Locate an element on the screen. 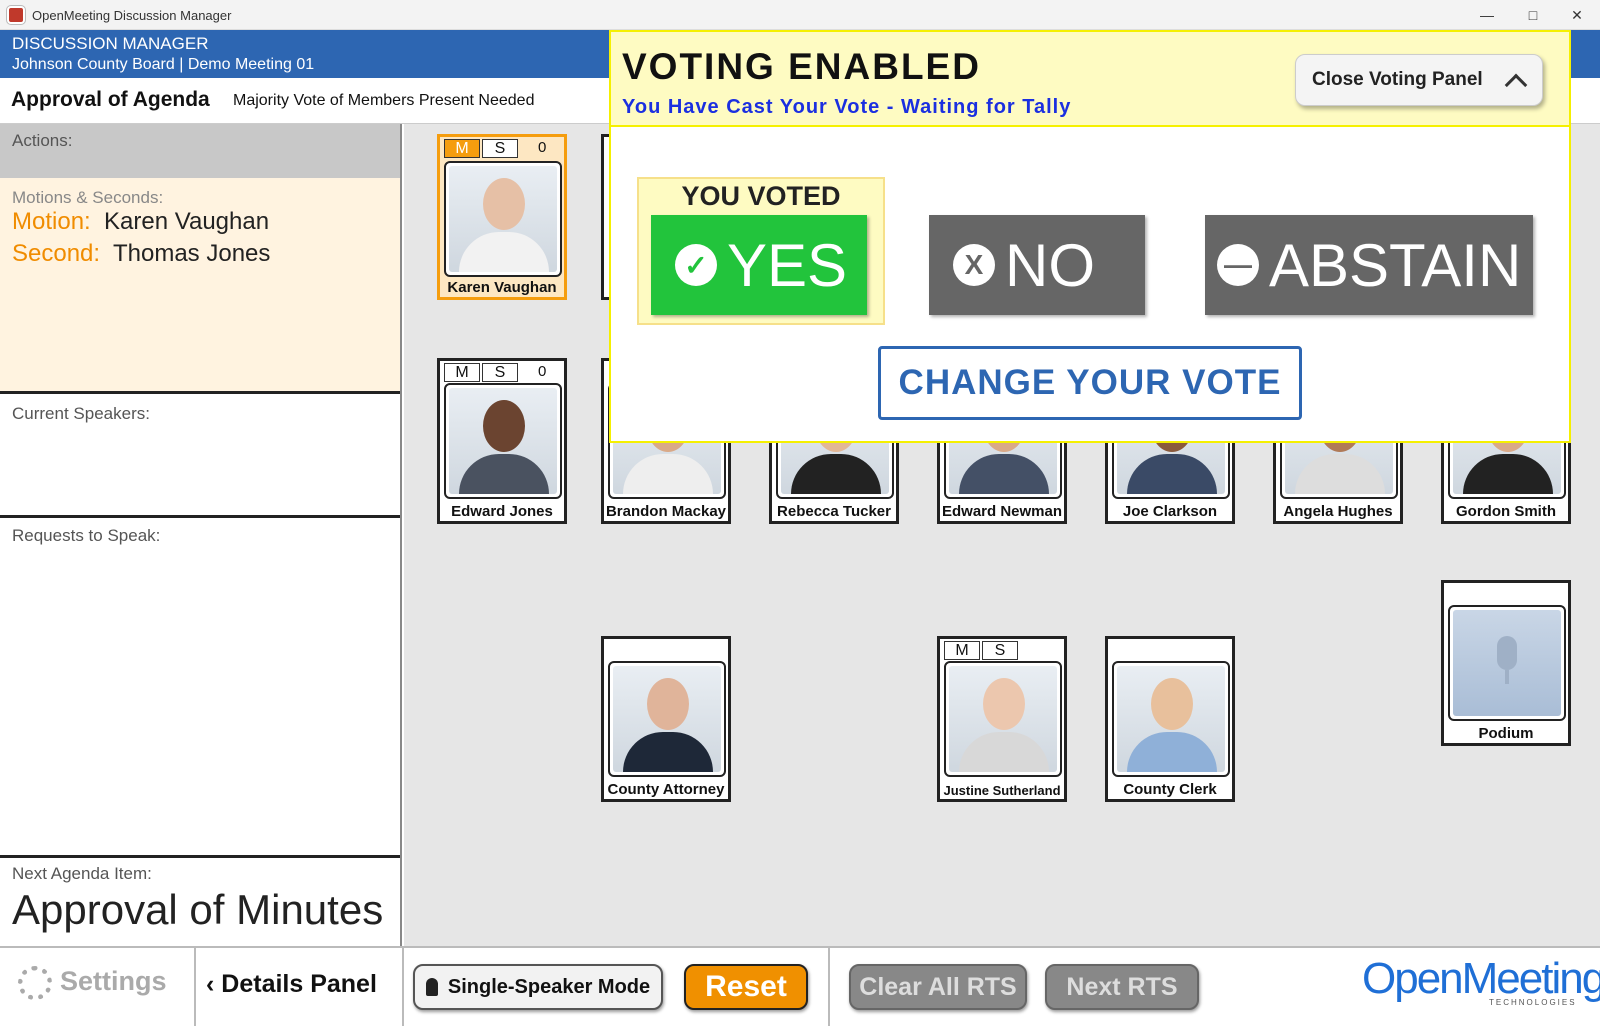 The width and height of the screenshot is (1600, 1026). details-panel-label: Details Panel is located at coordinates (299, 984).